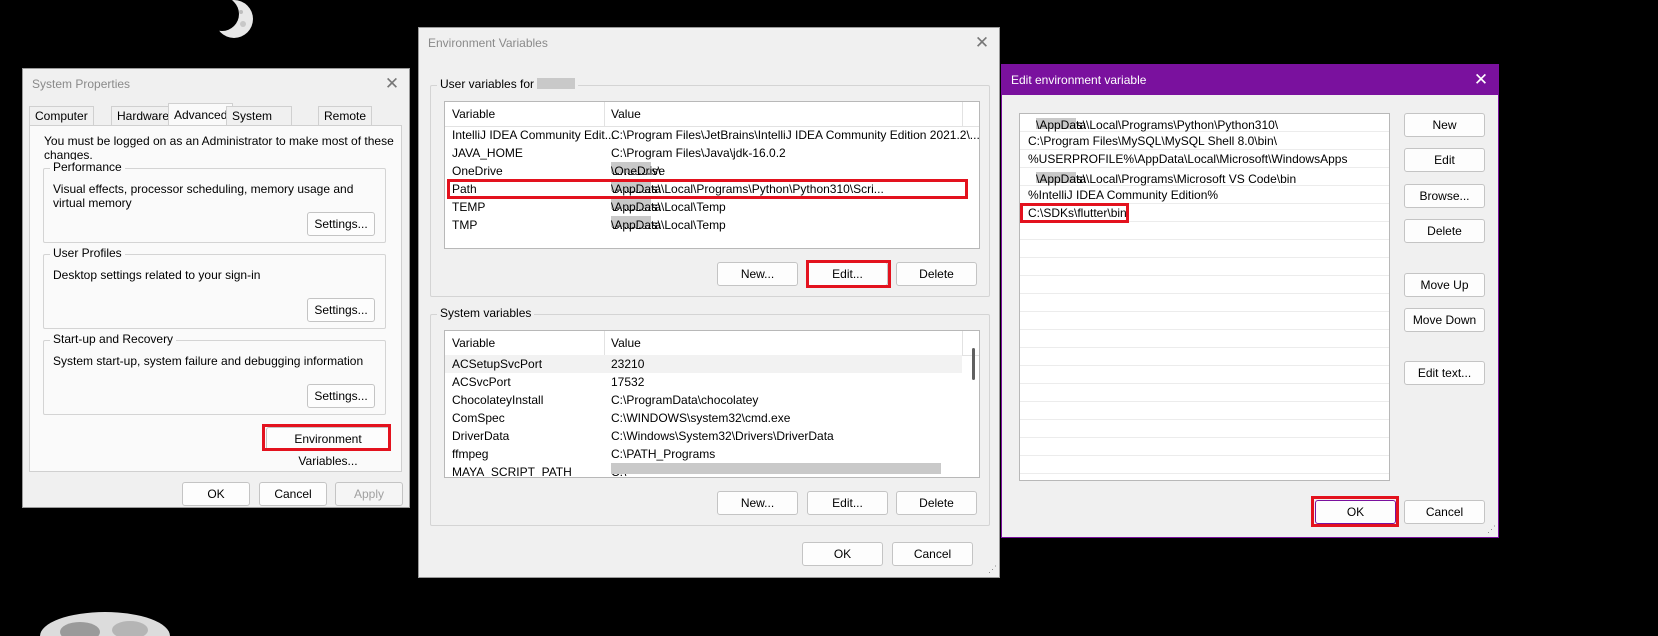 The height and width of the screenshot is (636, 1658). I want to click on tab-system-protection: System Protection, so click(259, 123).